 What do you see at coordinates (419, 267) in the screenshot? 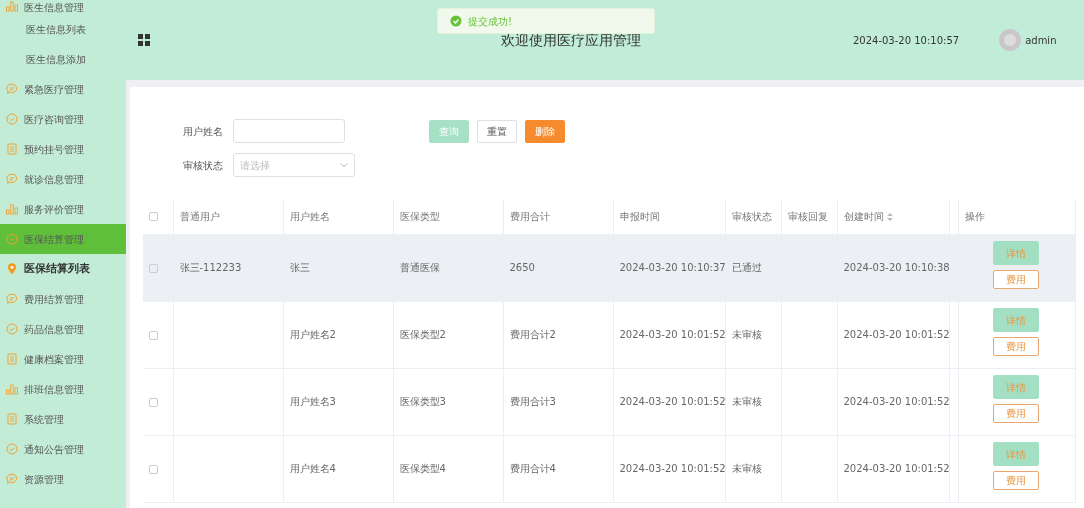
I see `table-cell: 普通医保` at bounding box center [419, 267].